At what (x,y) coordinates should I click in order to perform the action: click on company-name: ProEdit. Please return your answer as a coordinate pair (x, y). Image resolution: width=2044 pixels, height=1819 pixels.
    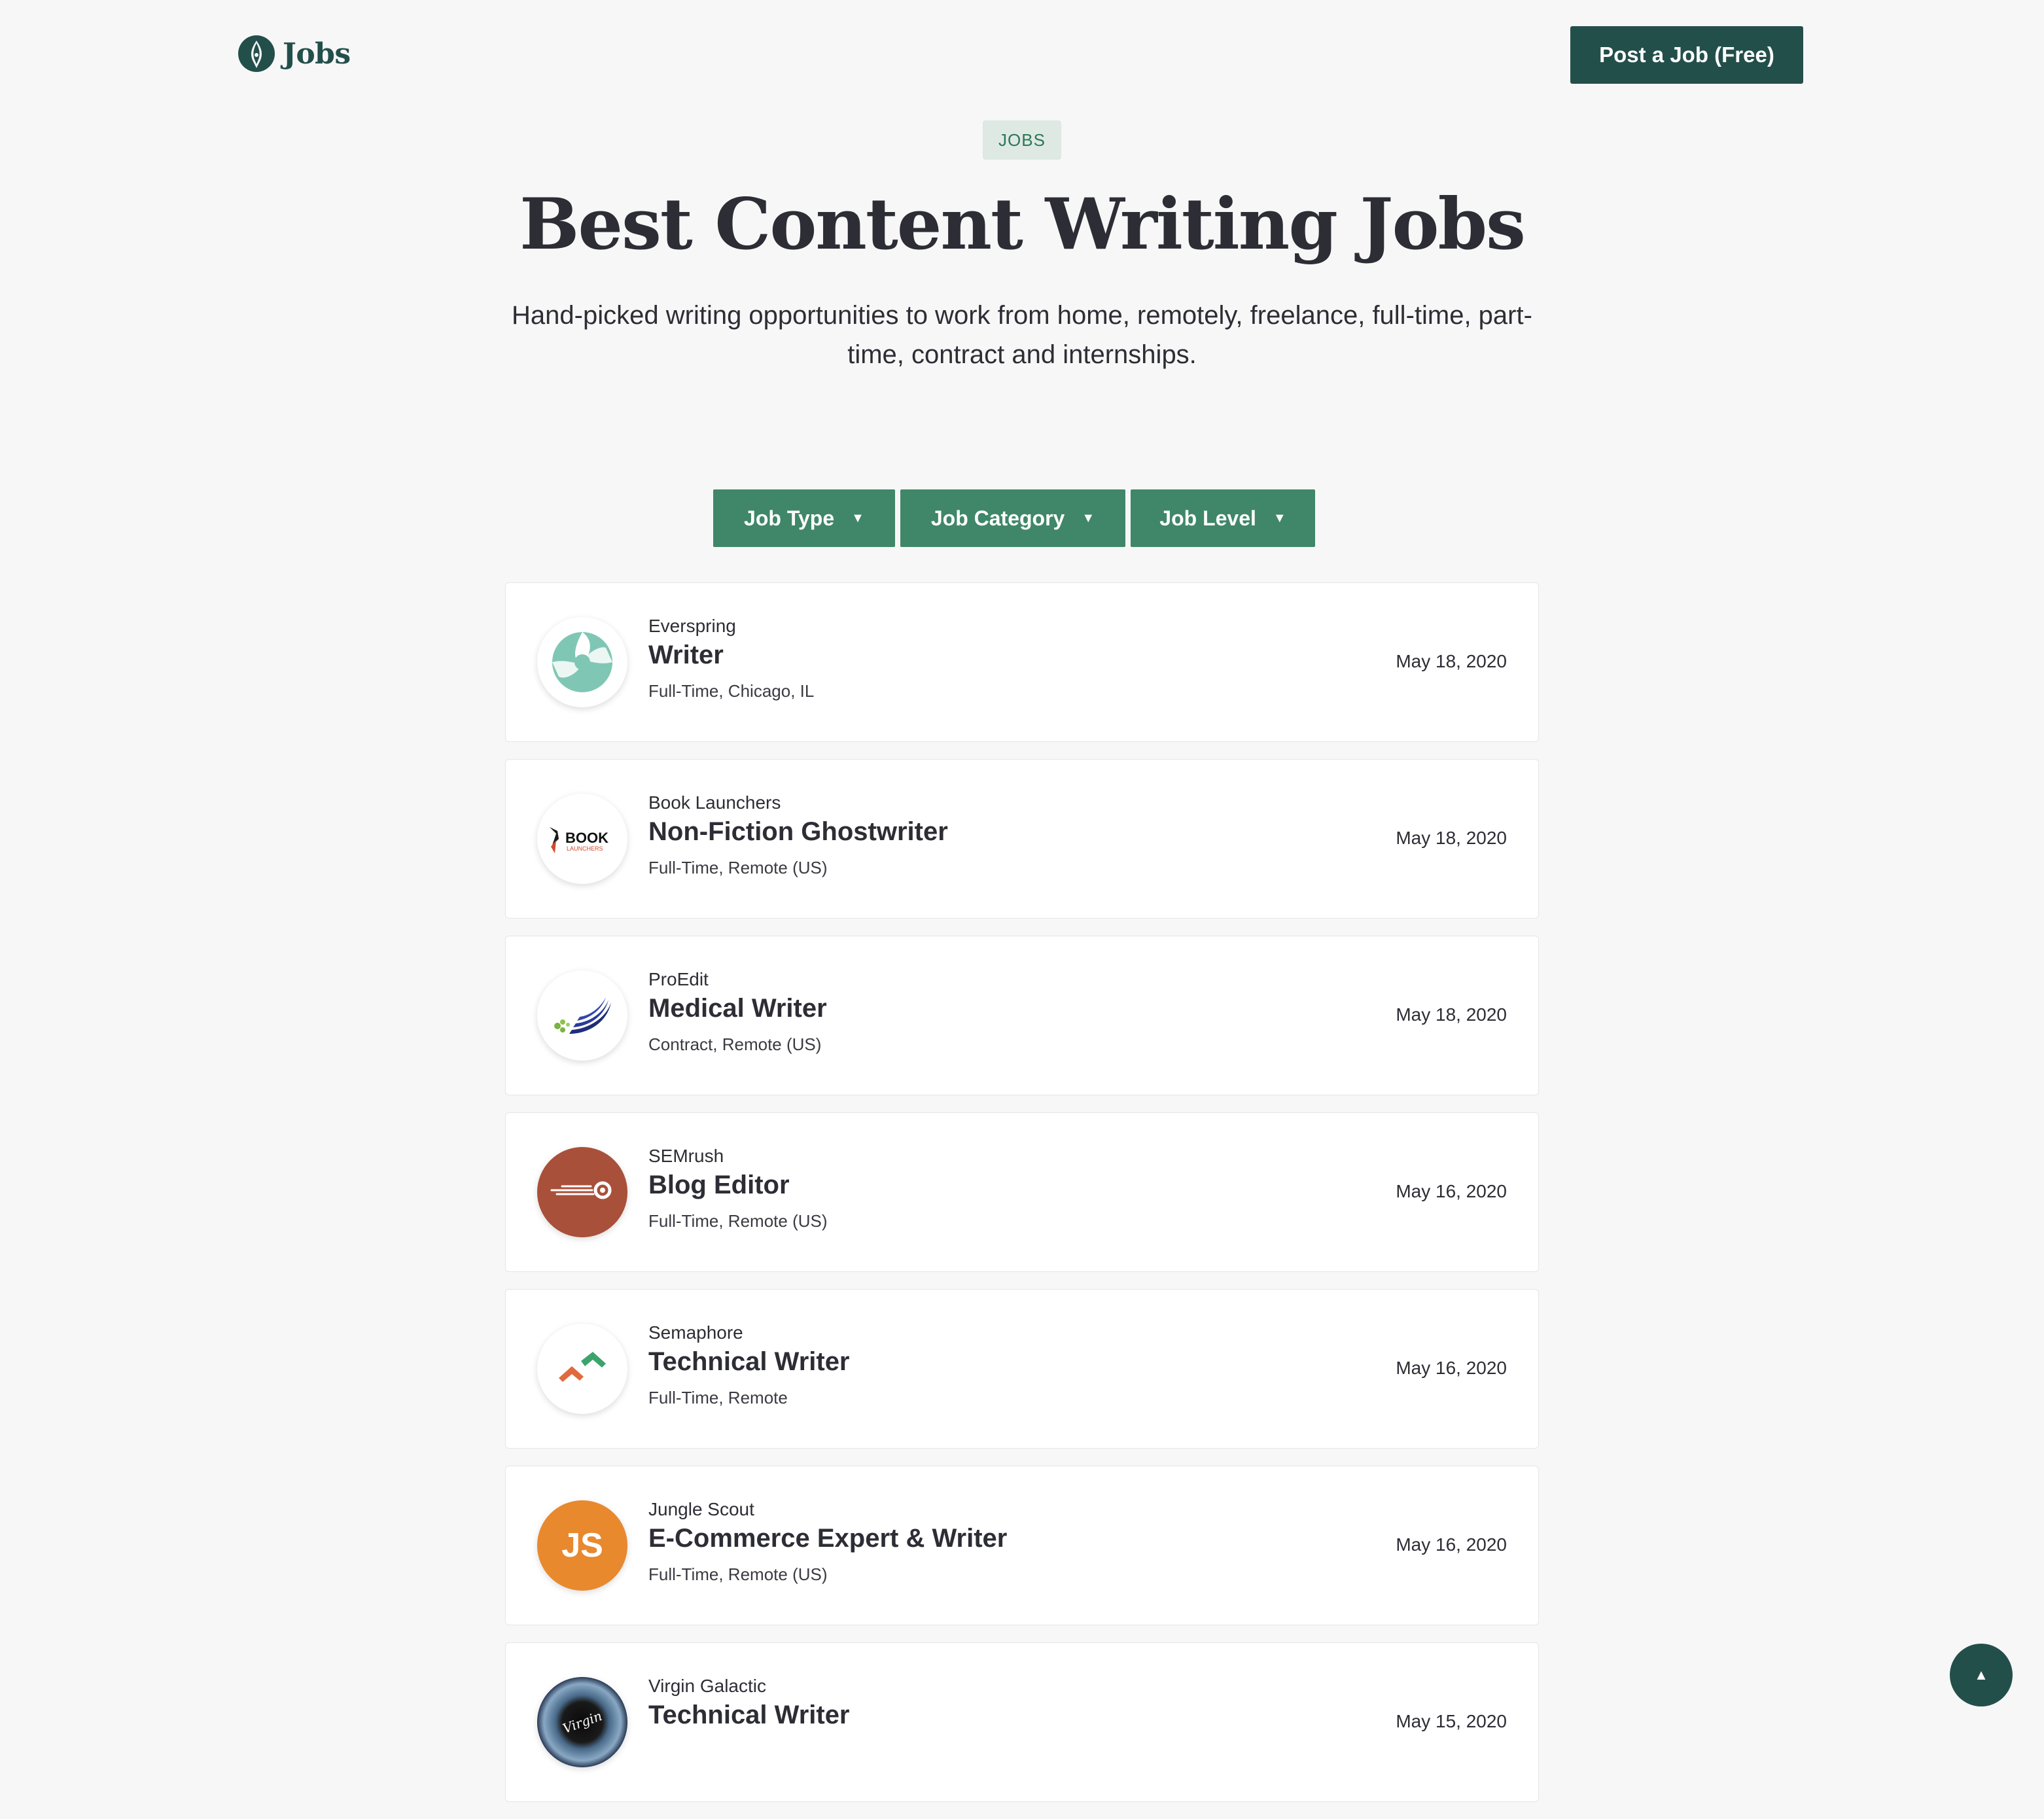
    Looking at the image, I should click on (678, 979).